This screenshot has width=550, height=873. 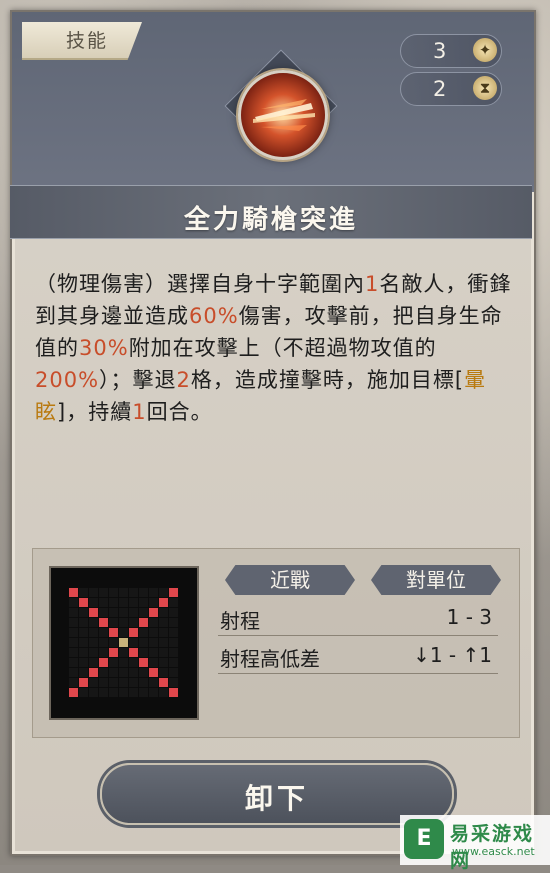 What do you see at coordinates (240, 621) in the screenshot?
I see `range-label: 射程` at bounding box center [240, 621].